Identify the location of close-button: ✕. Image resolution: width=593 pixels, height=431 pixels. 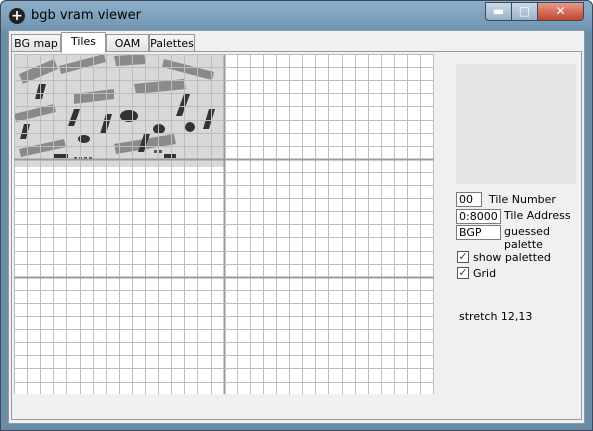
(560, 11).